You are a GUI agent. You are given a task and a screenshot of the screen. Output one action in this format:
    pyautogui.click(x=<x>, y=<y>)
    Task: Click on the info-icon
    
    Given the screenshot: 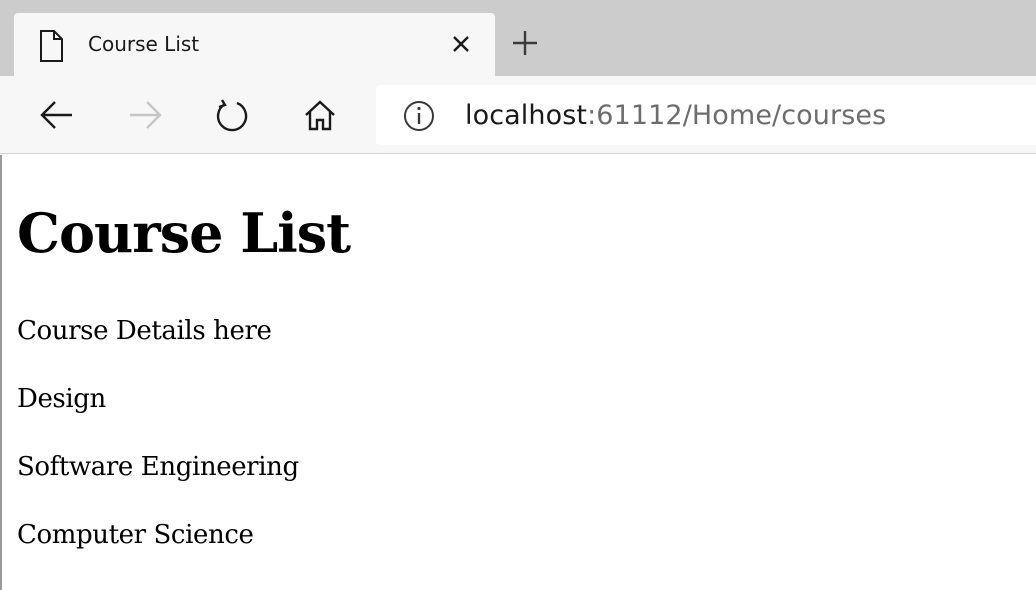 What is the action you would take?
    pyautogui.click(x=419, y=116)
    